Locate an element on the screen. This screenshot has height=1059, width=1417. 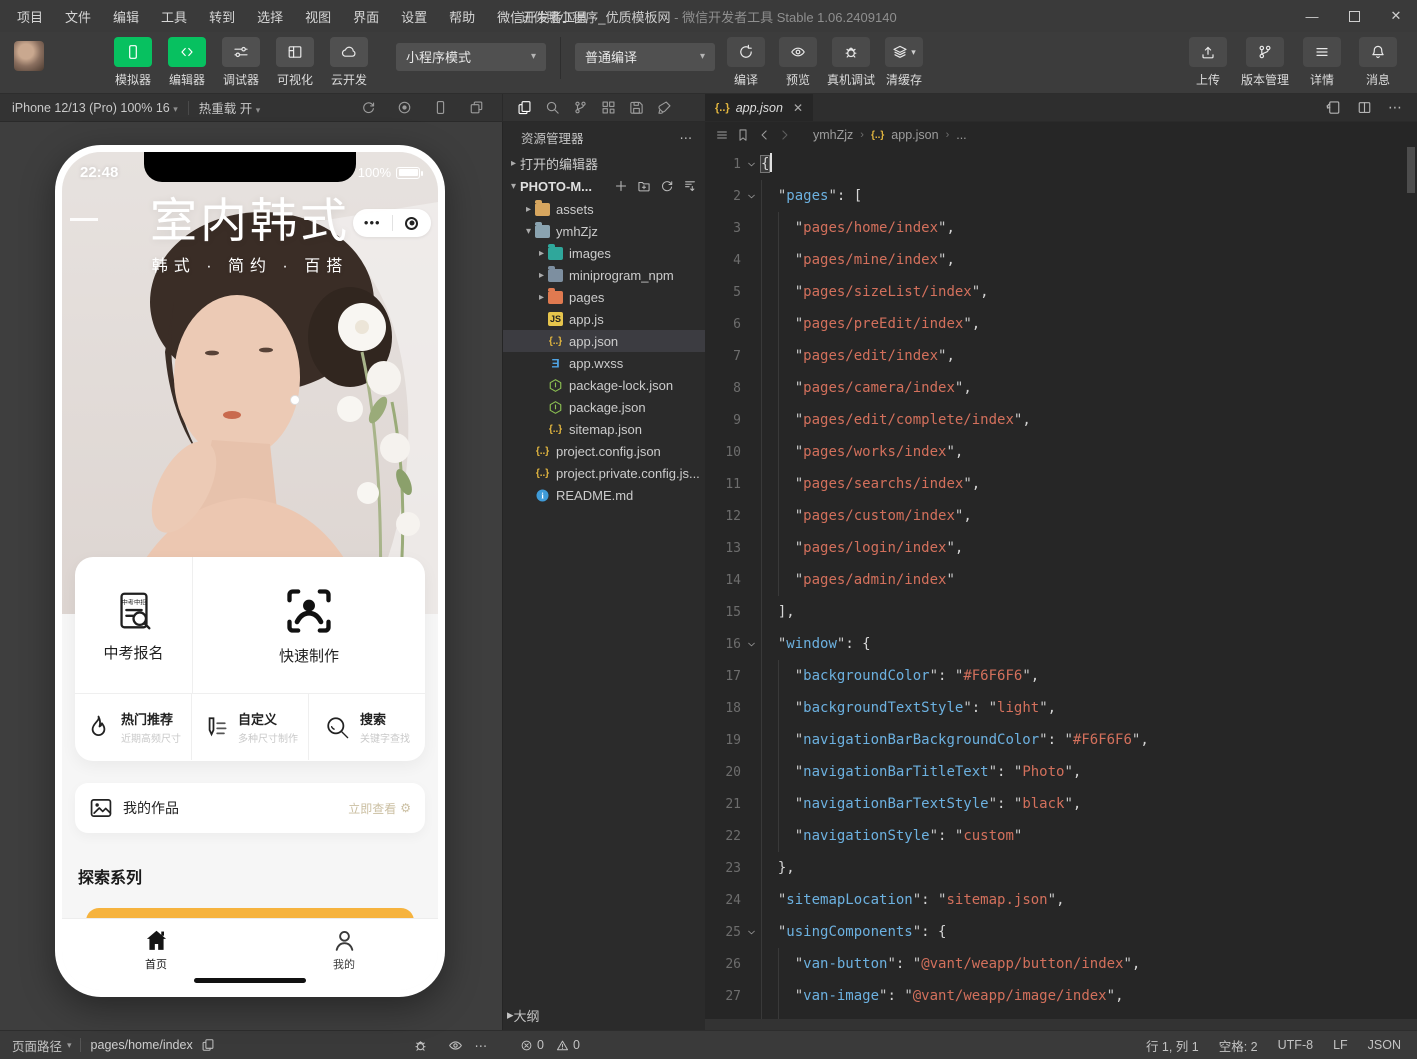
hot-recommend-entry: 热门推荐 近期高频尺寸 is located at coordinates (133, 727).